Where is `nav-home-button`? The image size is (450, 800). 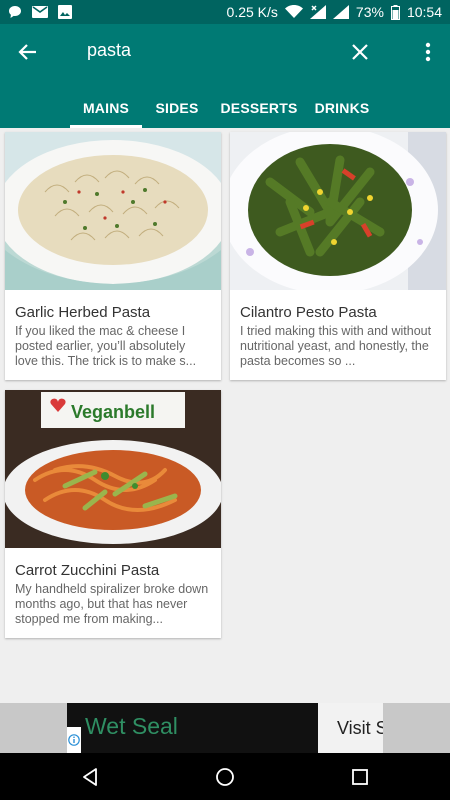
nav-home-button is located at coordinates (225, 777).